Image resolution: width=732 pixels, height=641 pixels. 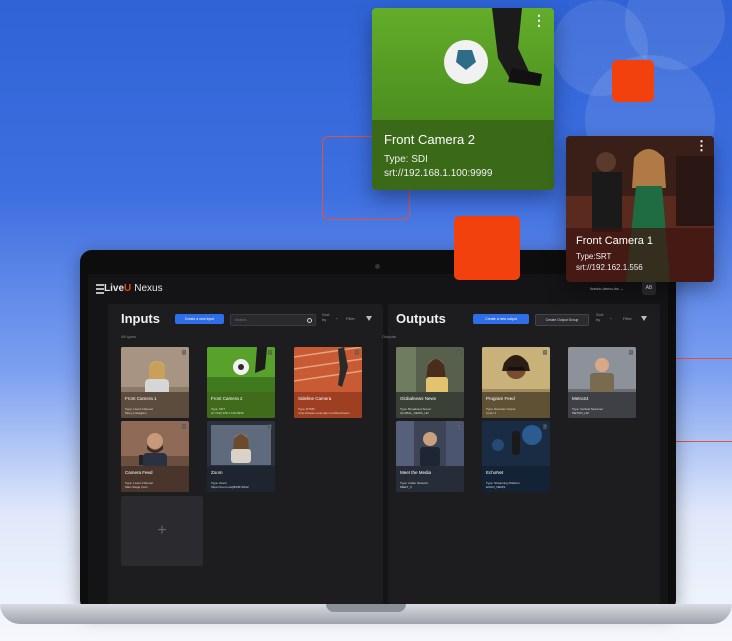 What do you see at coordinates (309, 320) in the screenshot?
I see `search-icon` at bounding box center [309, 320].